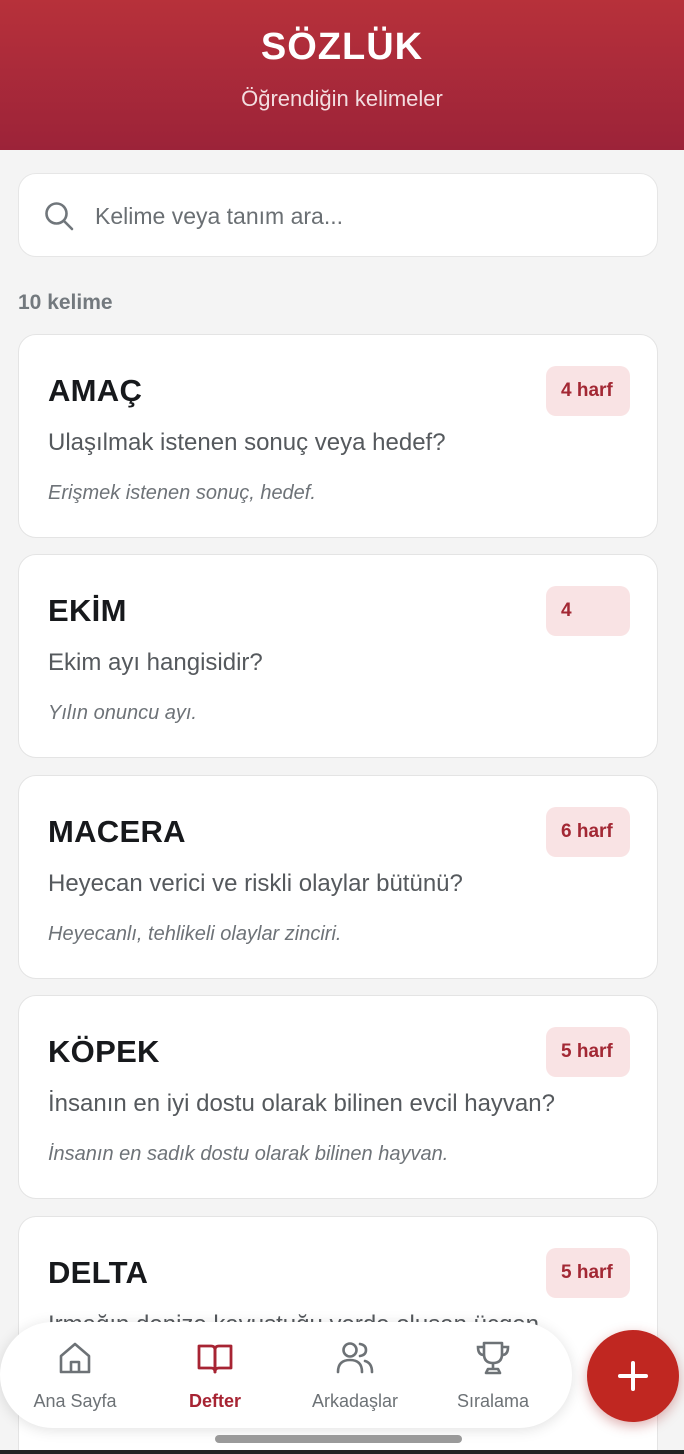 The height and width of the screenshot is (1454, 684). What do you see at coordinates (75, 1401) in the screenshot?
I see `nav-label: Ana Sayfa` at bounding box center [75, 1401].